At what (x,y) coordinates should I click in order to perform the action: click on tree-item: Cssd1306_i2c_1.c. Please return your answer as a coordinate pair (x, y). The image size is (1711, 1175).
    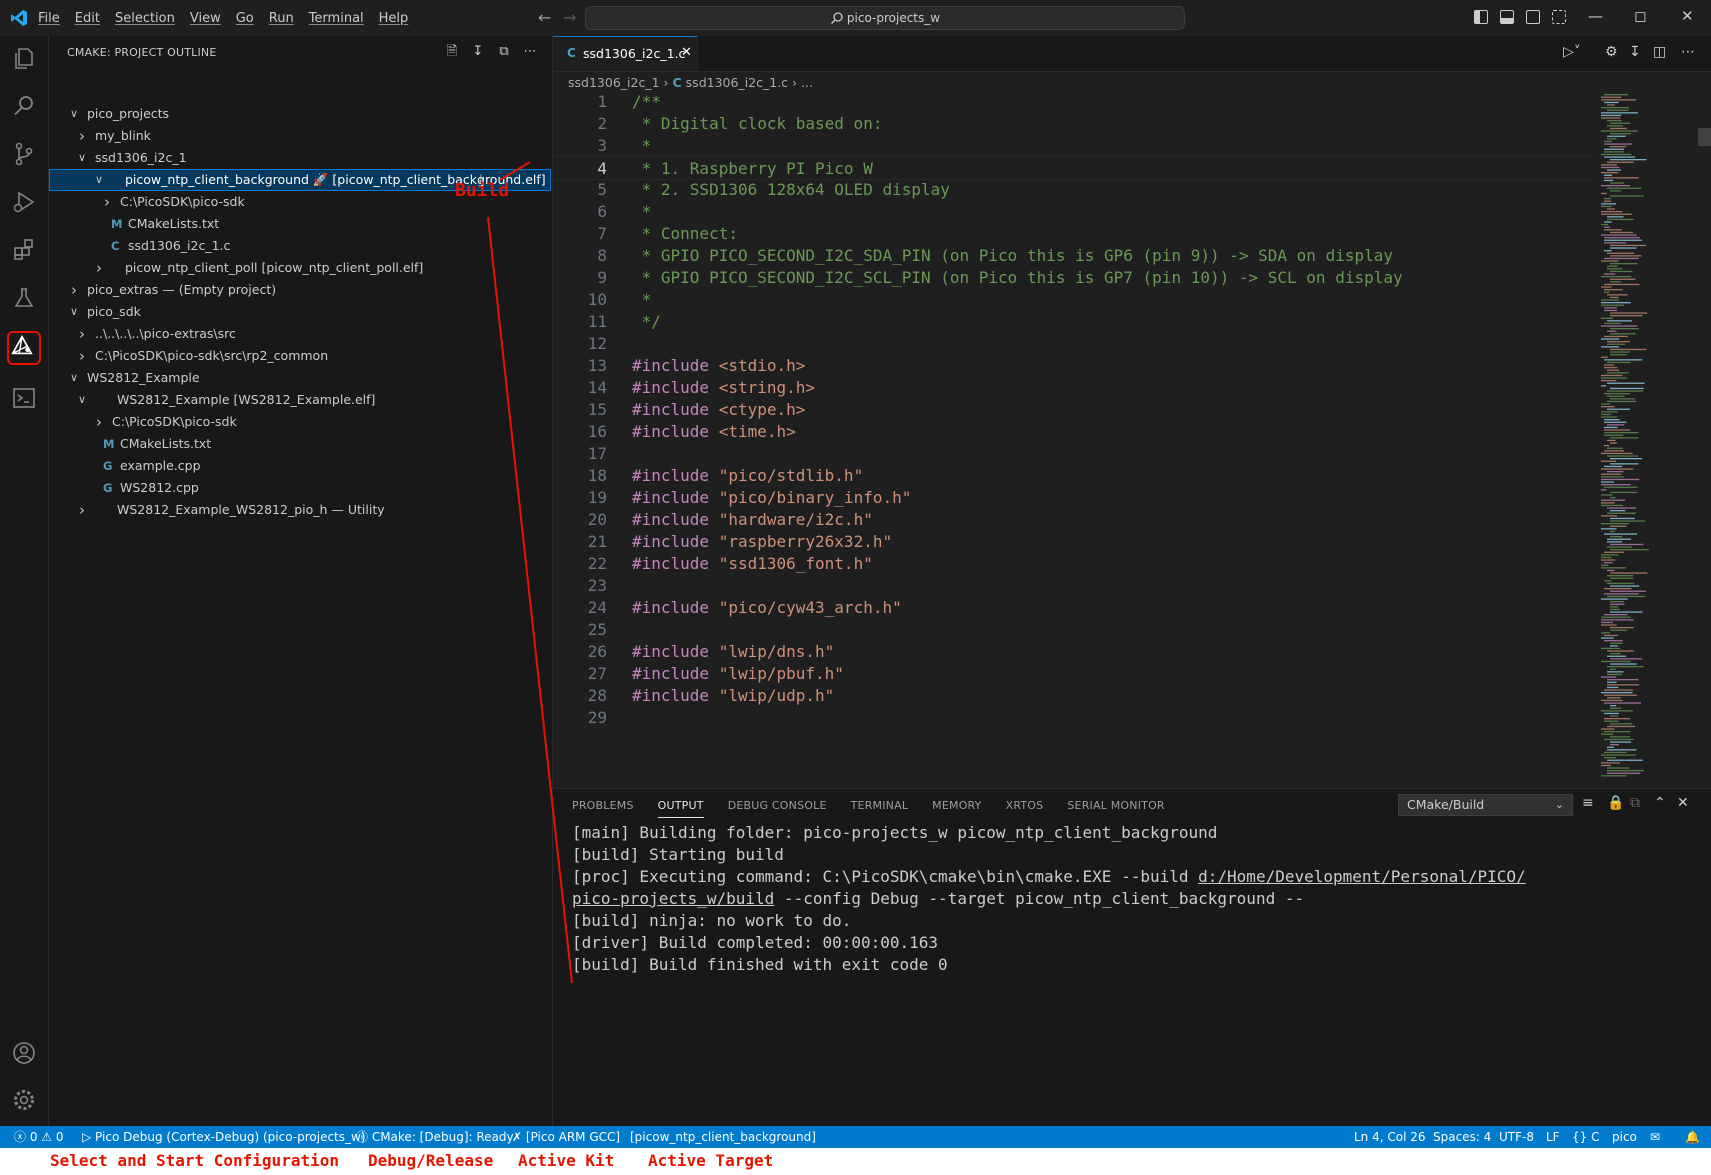
    Looking at the image, I should click on (300, 246).